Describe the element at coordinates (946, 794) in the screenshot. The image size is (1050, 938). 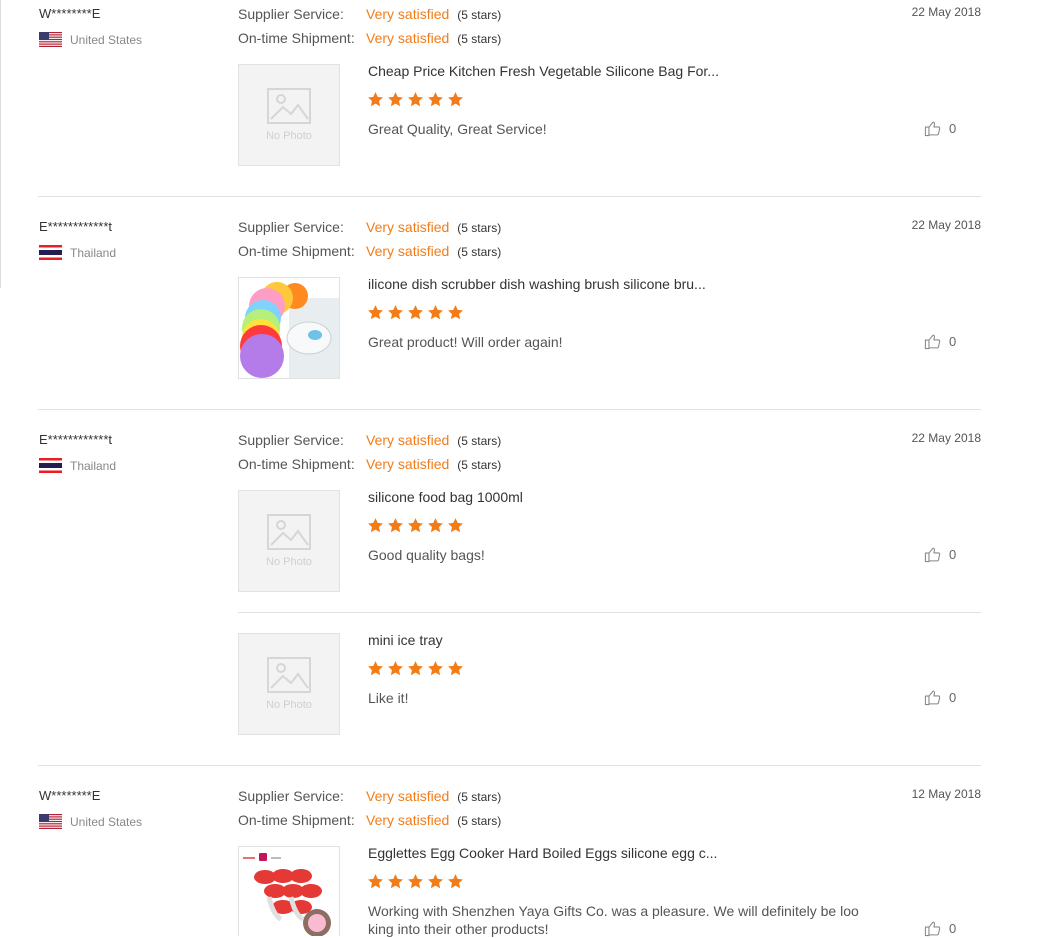
I see `review-date: 12 May 2018` at that location.